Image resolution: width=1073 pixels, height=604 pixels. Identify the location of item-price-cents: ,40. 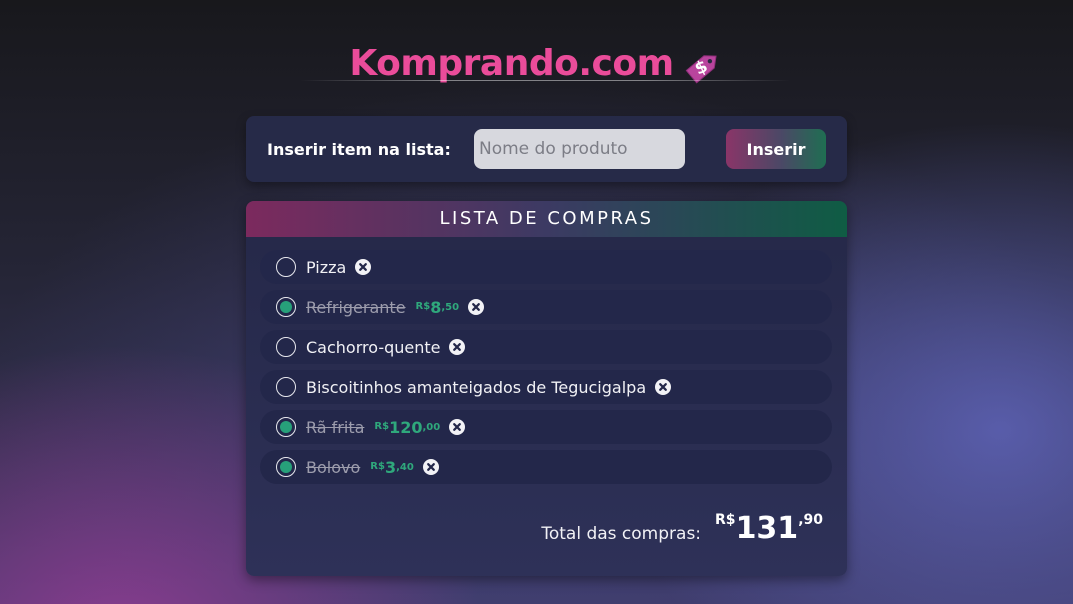
(405, 467).